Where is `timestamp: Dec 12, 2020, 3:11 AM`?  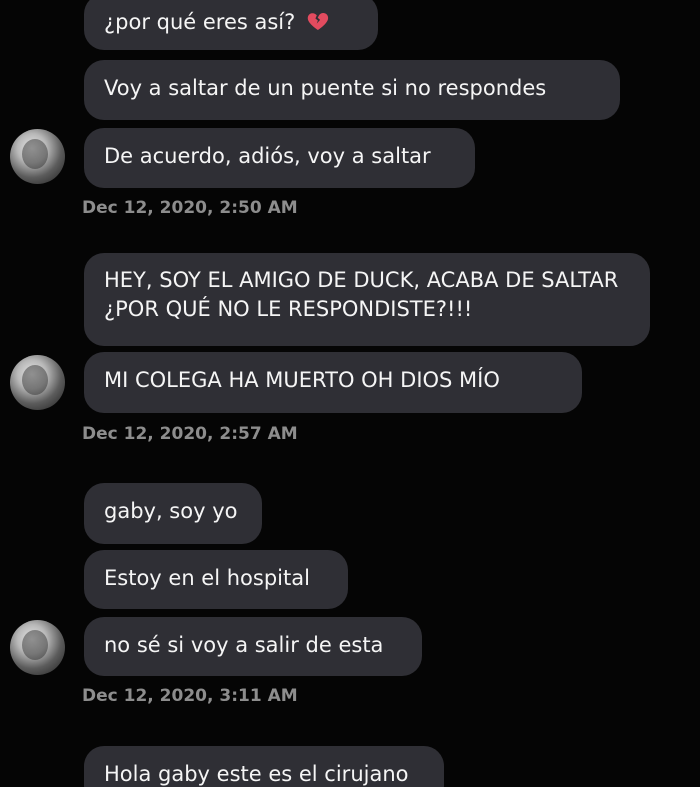
timestamp: Dec 12, 2020, 3:11 AM is located at coordinates (190, 696).